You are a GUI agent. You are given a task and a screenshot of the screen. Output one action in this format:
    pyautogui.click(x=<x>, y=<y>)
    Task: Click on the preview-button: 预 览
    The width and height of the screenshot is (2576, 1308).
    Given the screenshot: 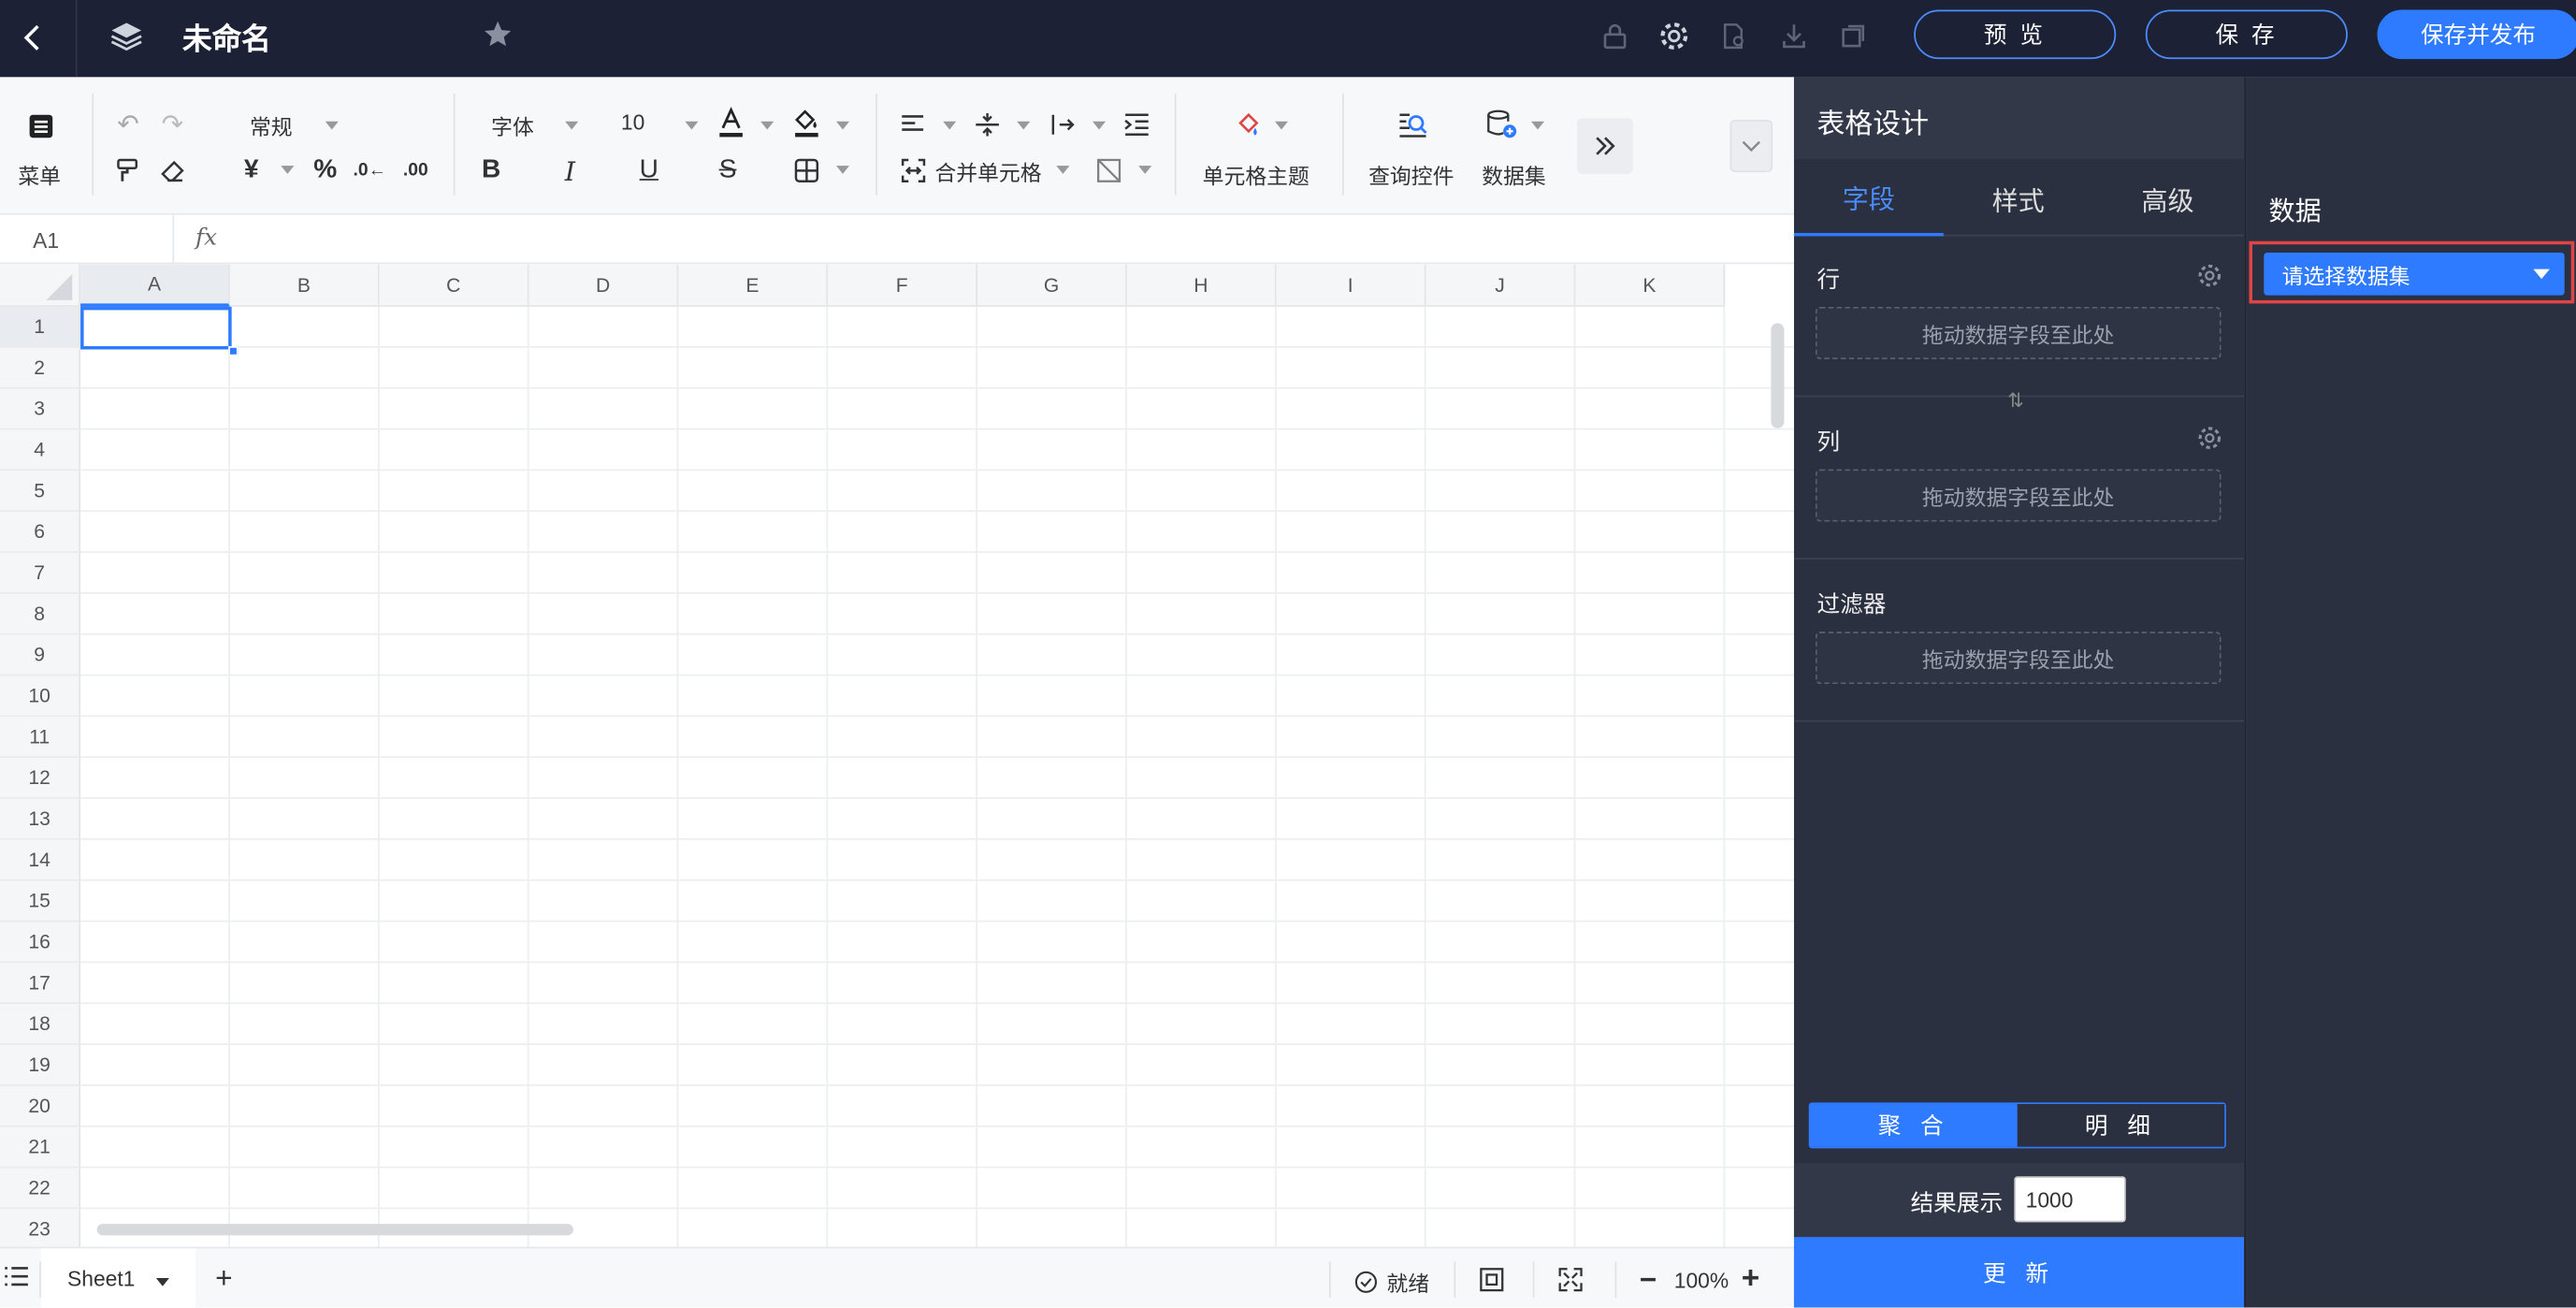 What is the action you would take?
    pyautogui.click(x=2015, y=34)
    